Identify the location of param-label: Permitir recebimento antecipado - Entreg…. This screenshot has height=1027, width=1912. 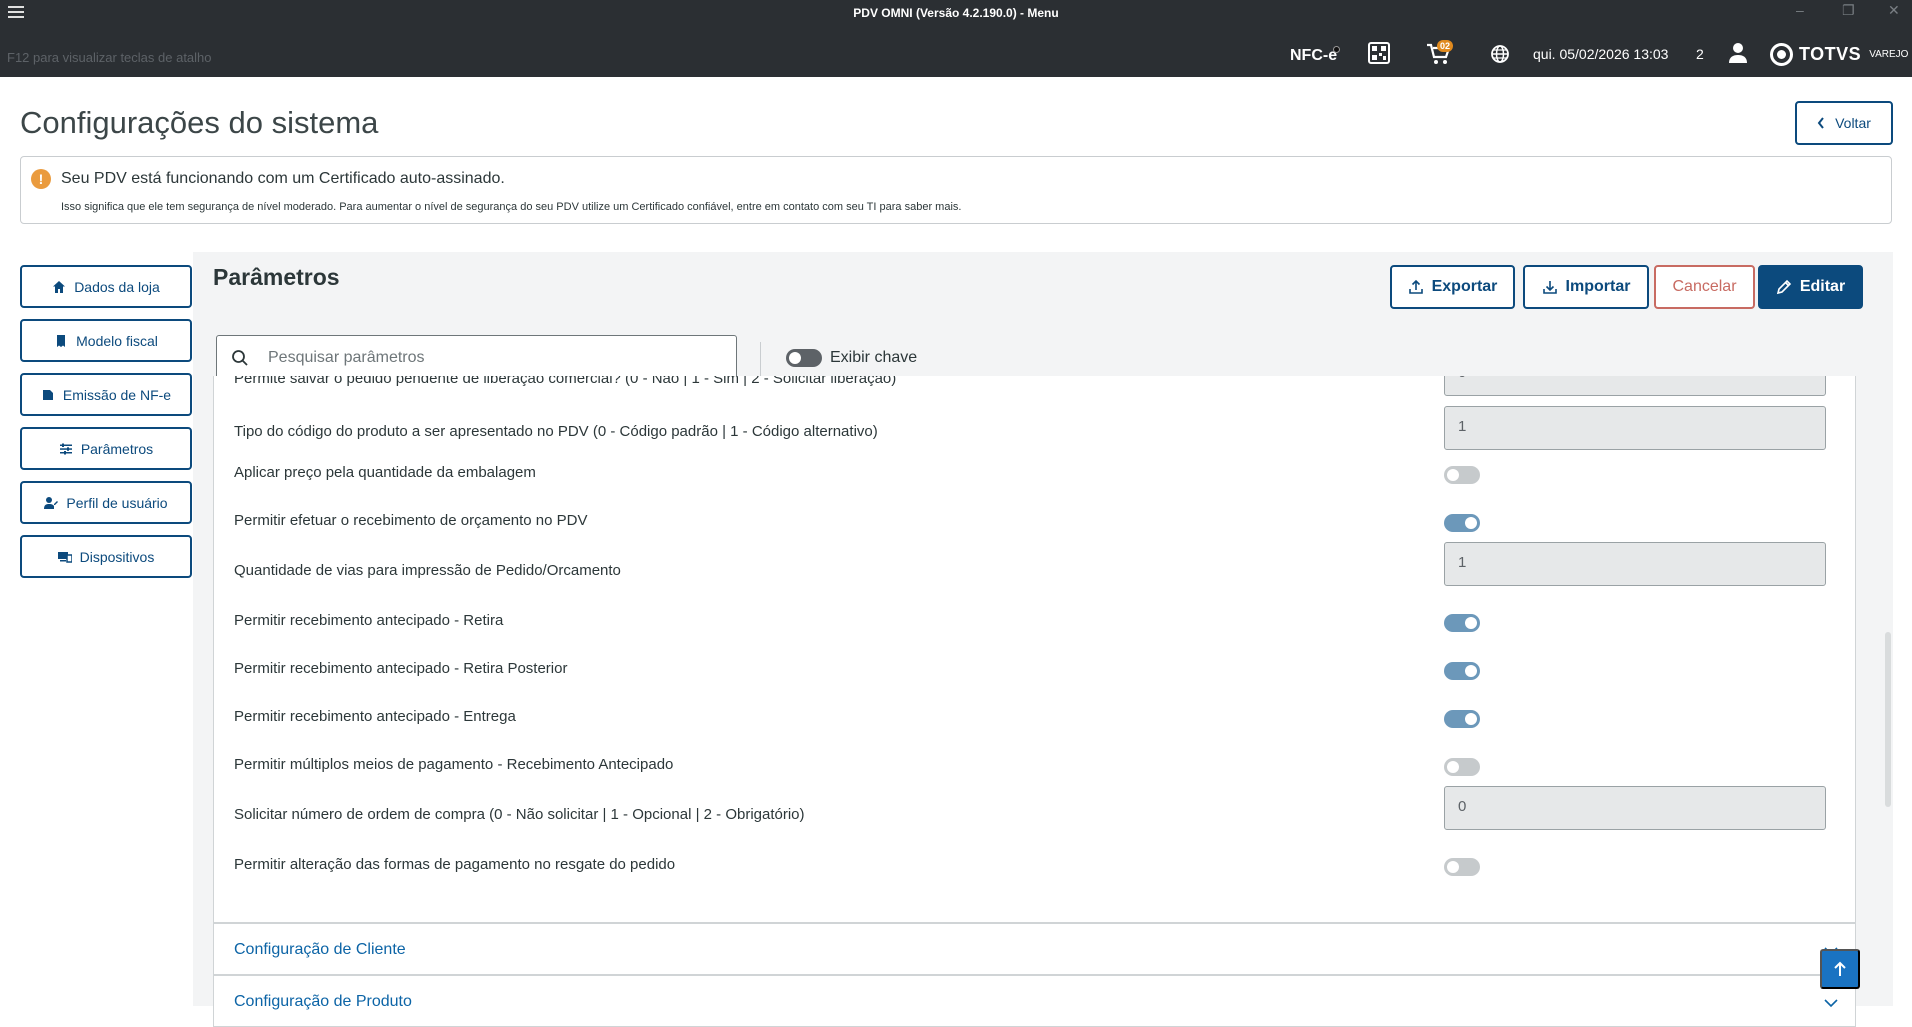
(375, 716).